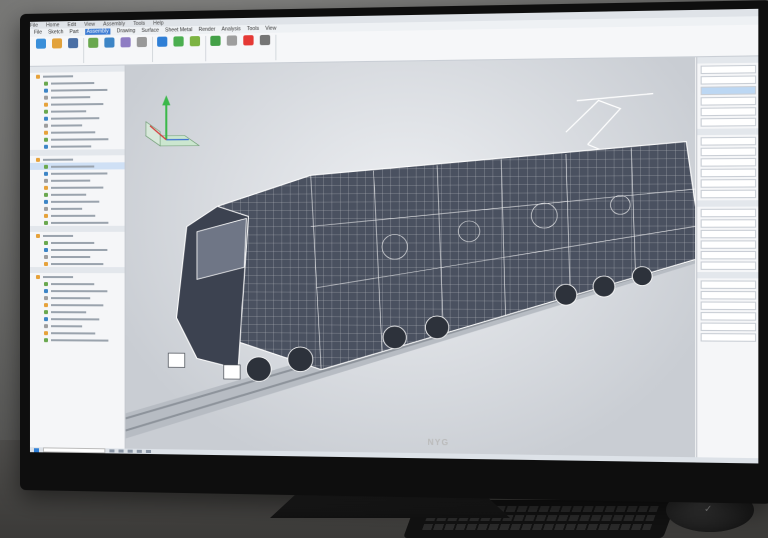 This screenshot has height=538, width=768. What do you see at coordinates (36, 449) in the screenshot?
I see `start-icon` at bounding box center [36, 449].